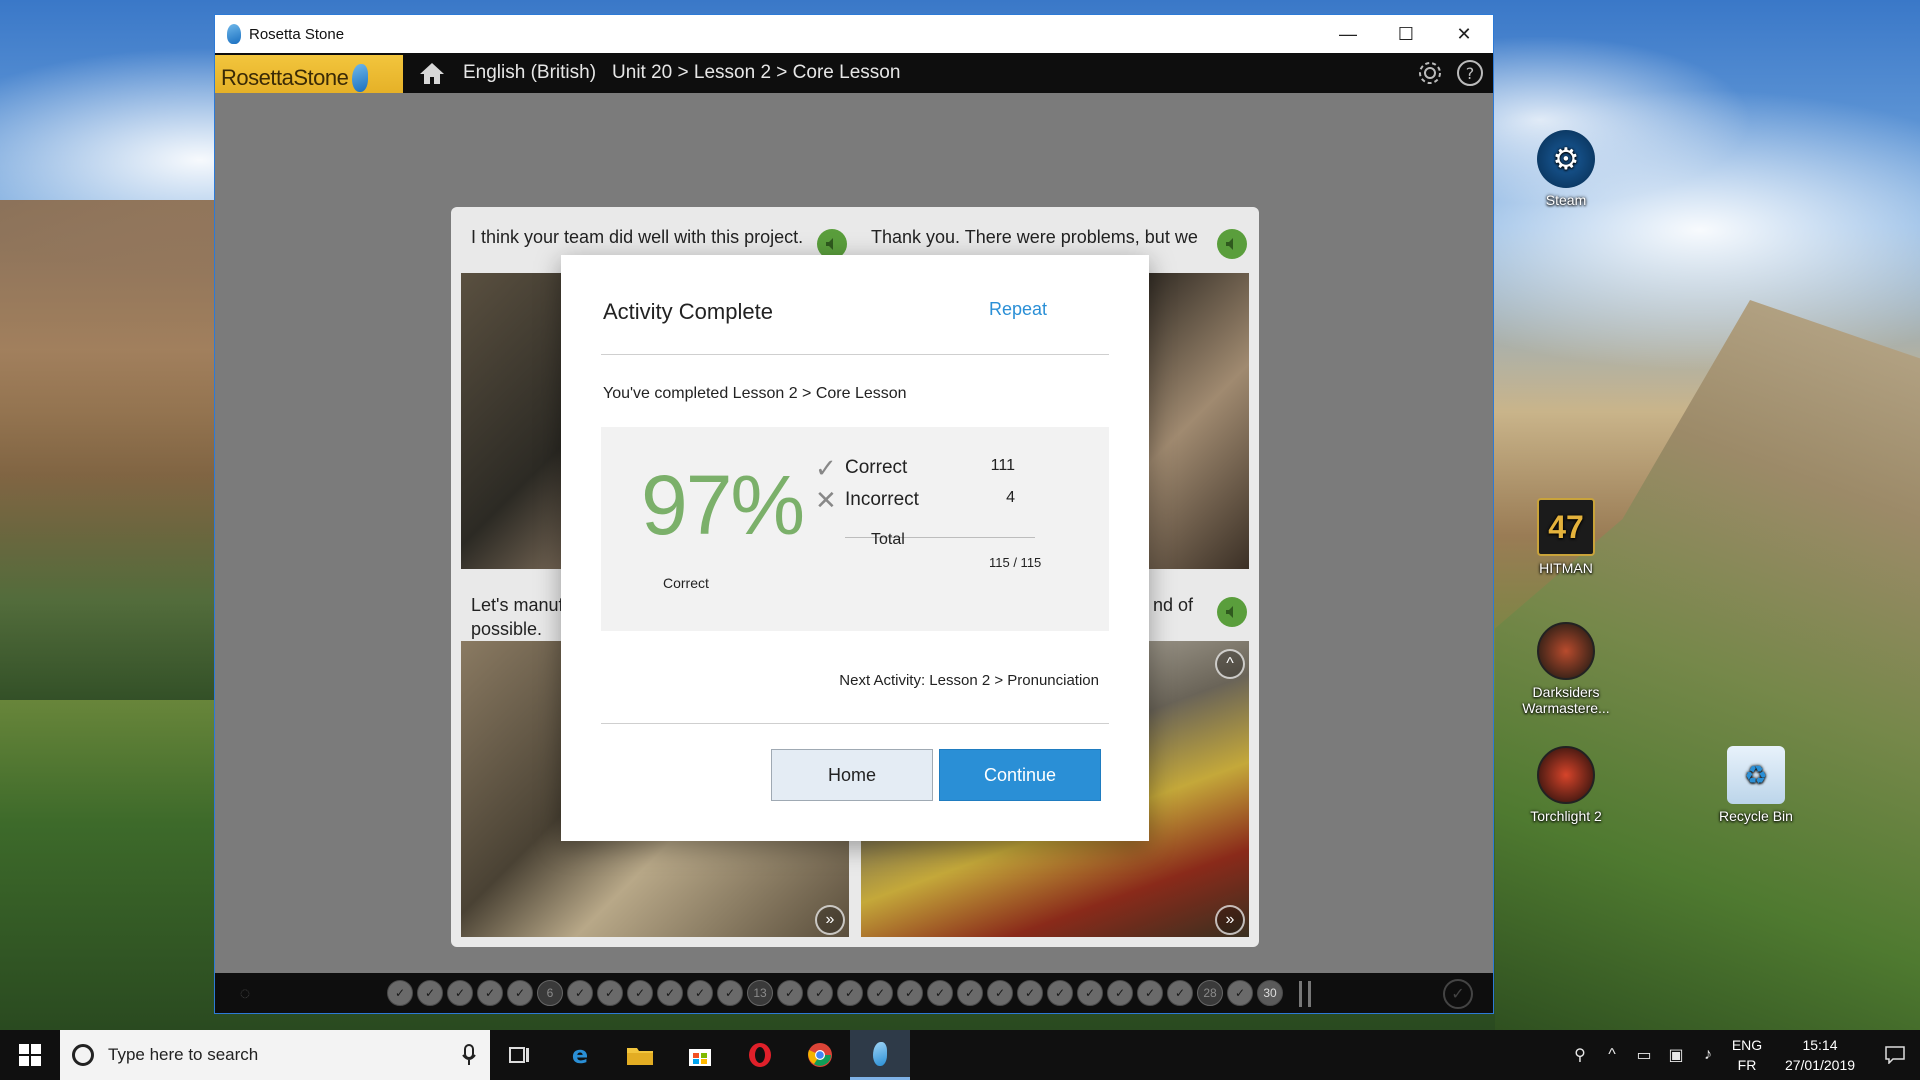  I want to click on divider, so click(855, 723).